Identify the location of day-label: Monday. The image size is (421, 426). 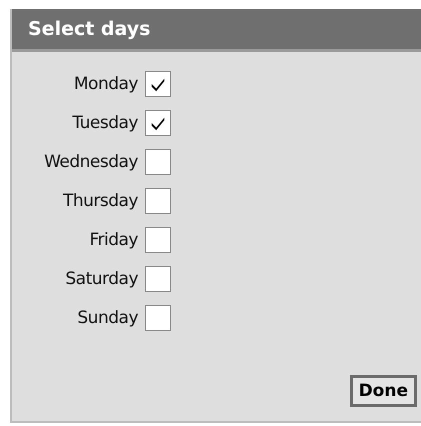
(105, 84).